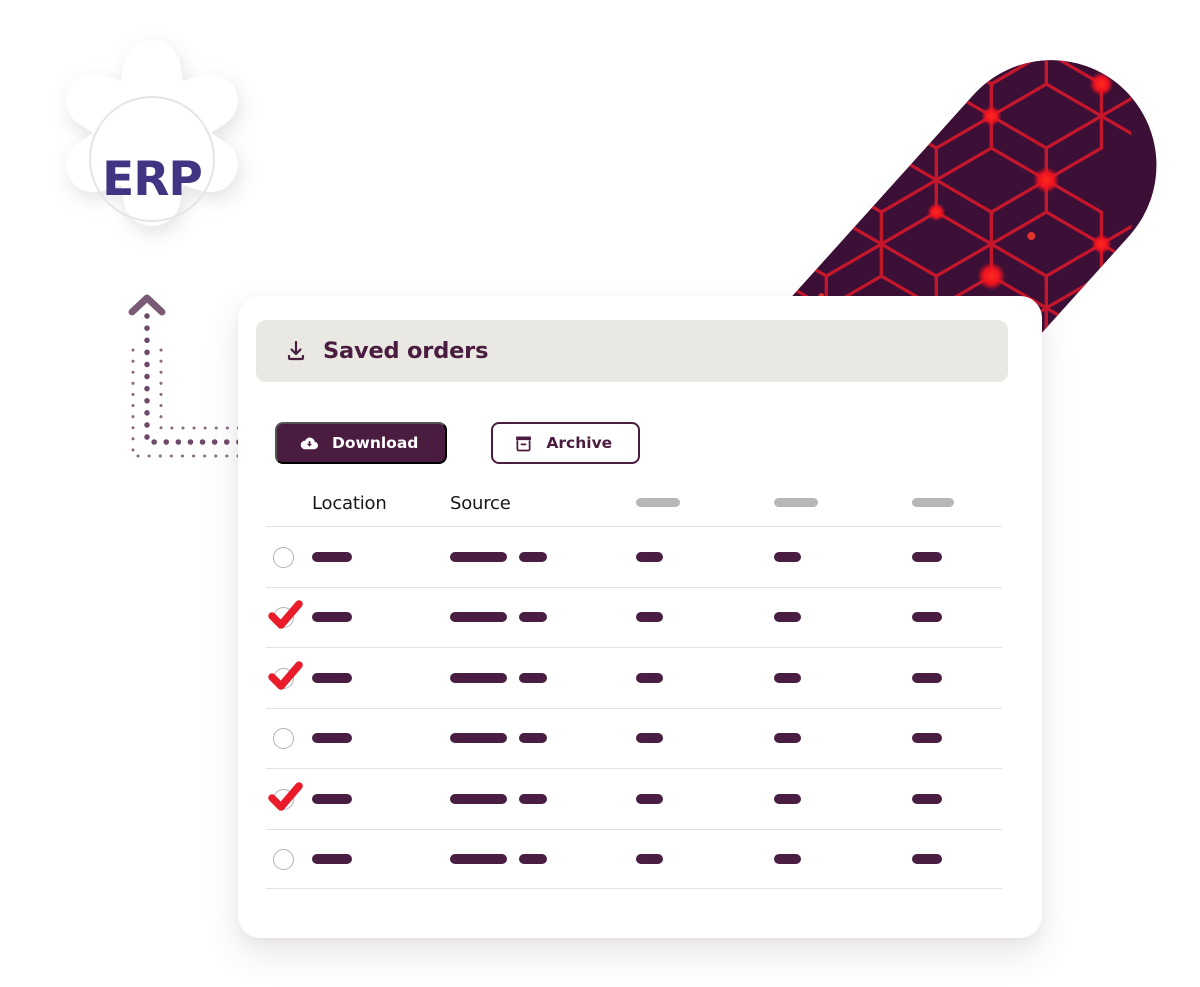 The width and height of the screenshot is (1200, 987). I want to click on header-col-b, so click(843, 503).